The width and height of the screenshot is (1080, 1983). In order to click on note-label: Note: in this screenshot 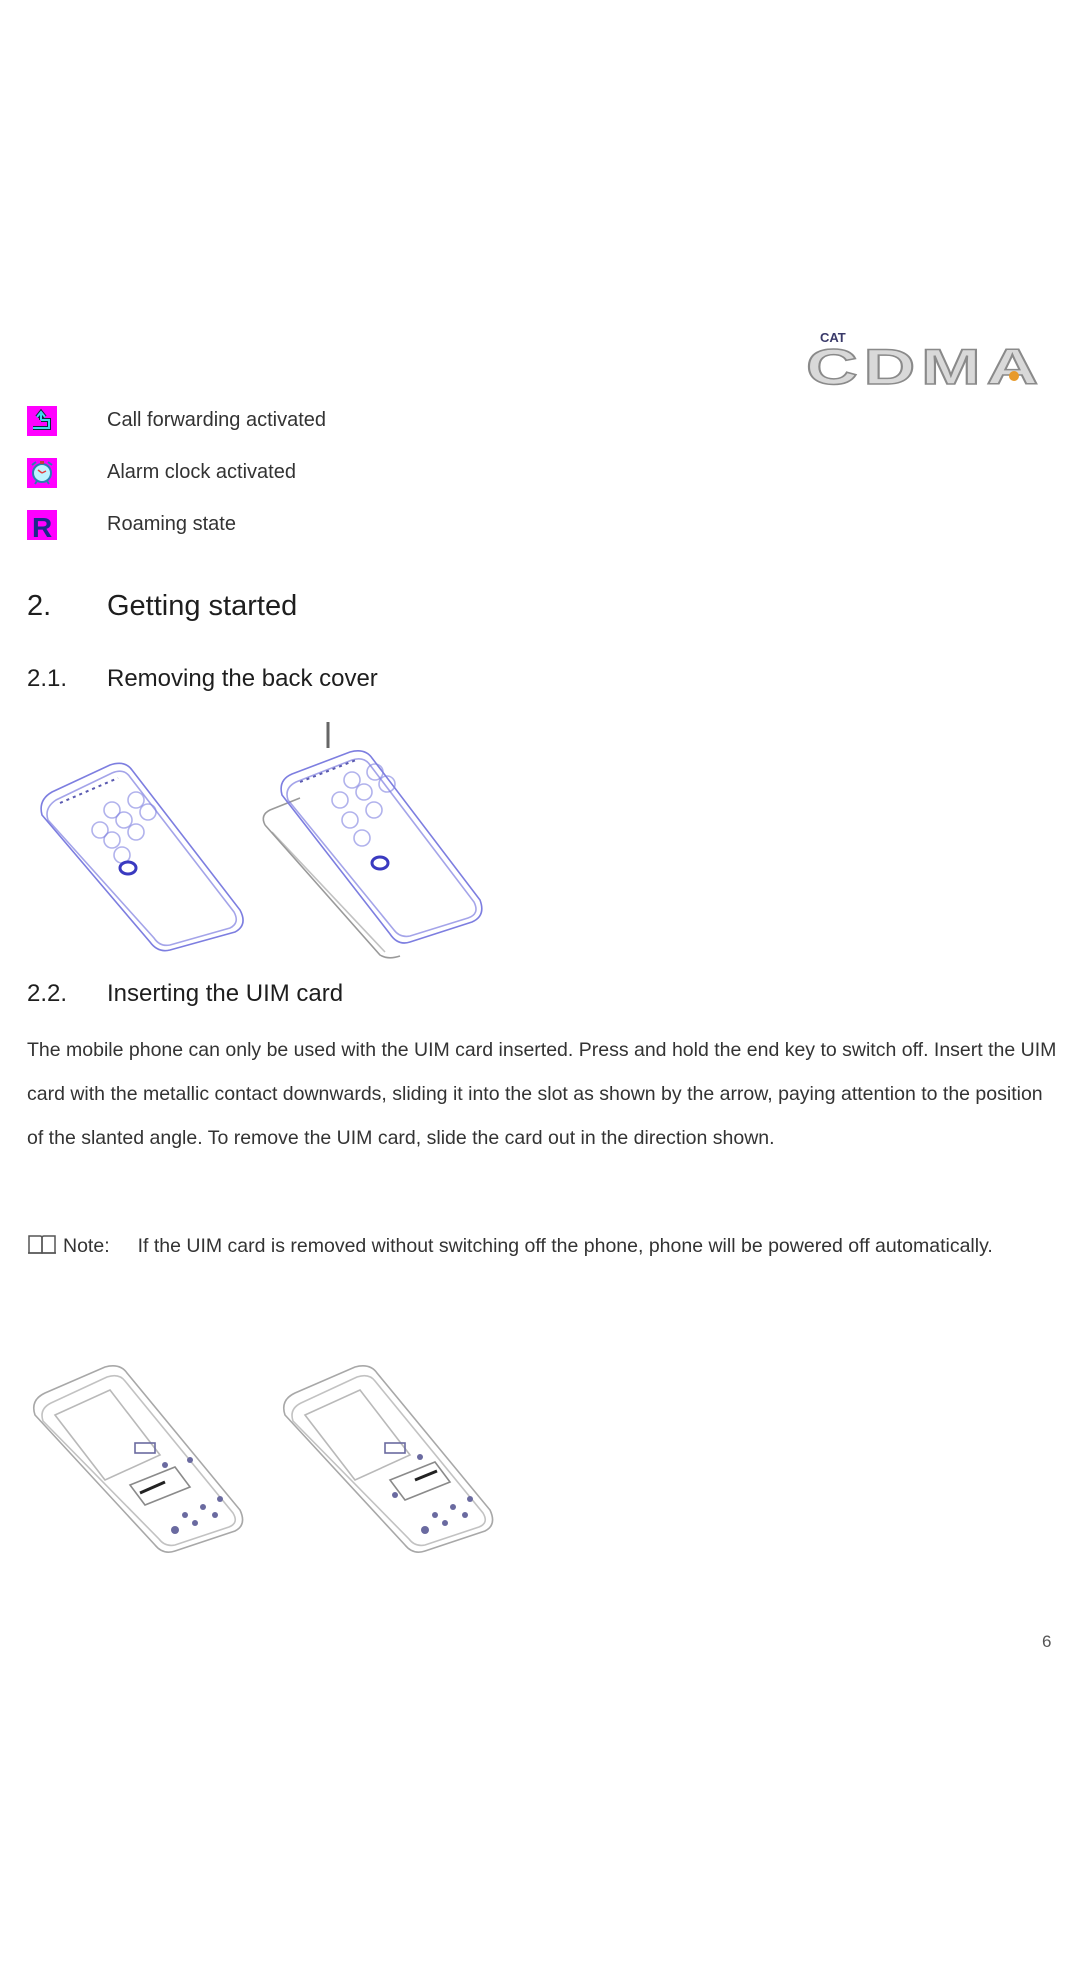, I will do `click(86, 1246)`.